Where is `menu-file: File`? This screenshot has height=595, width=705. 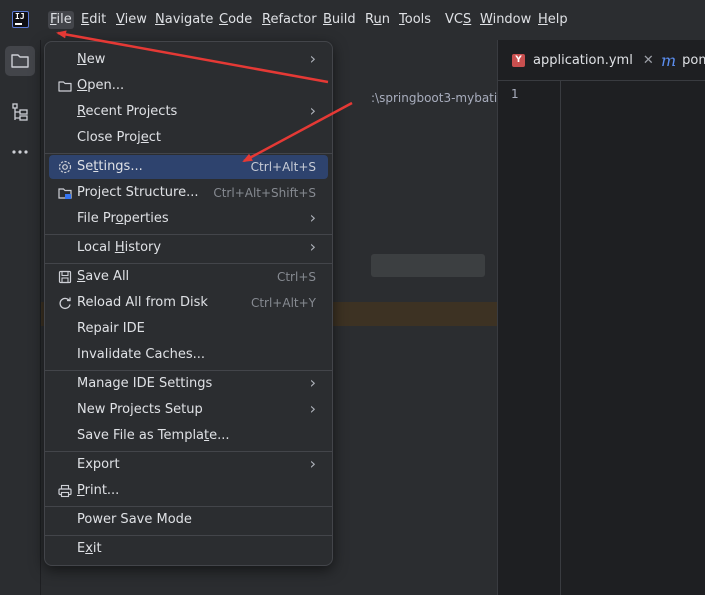 menu-file: File is located at coordinates (61, 20).